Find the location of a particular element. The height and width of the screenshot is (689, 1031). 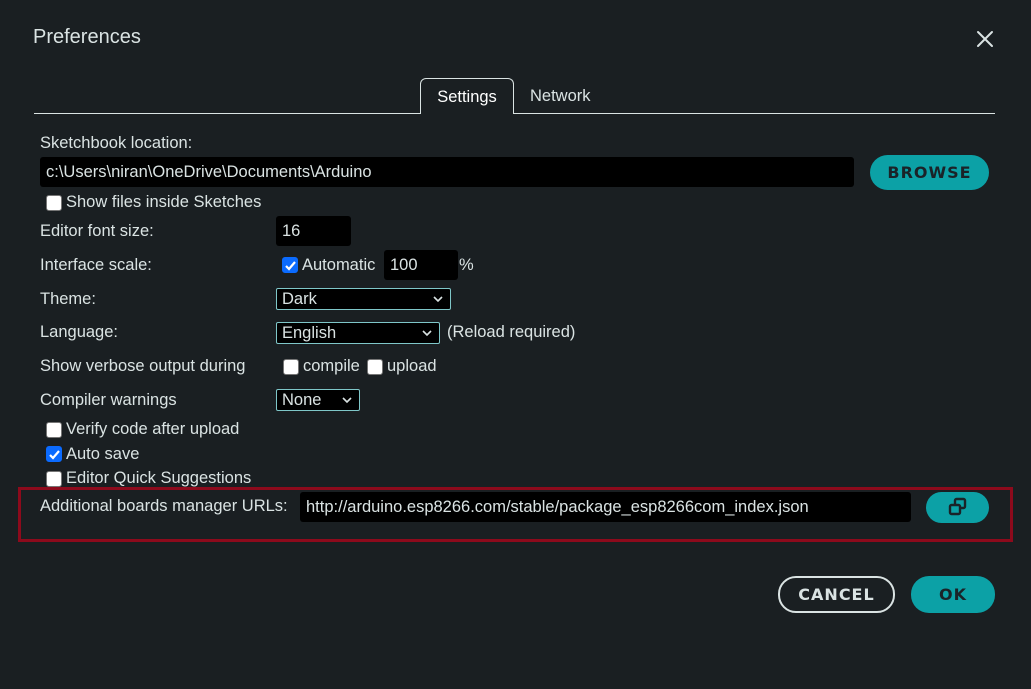

tab-settings: Settings is located at coordinates (467, 96).